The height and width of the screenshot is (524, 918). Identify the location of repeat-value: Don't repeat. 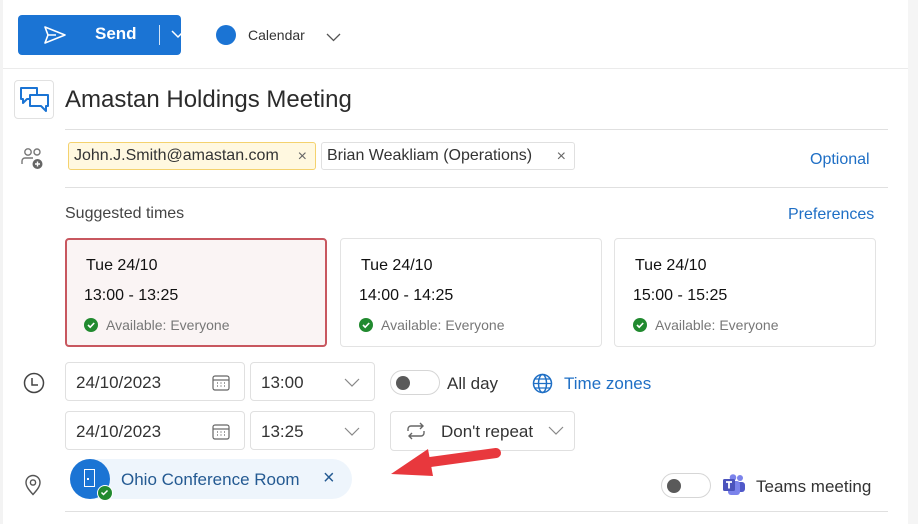
(487, 431).